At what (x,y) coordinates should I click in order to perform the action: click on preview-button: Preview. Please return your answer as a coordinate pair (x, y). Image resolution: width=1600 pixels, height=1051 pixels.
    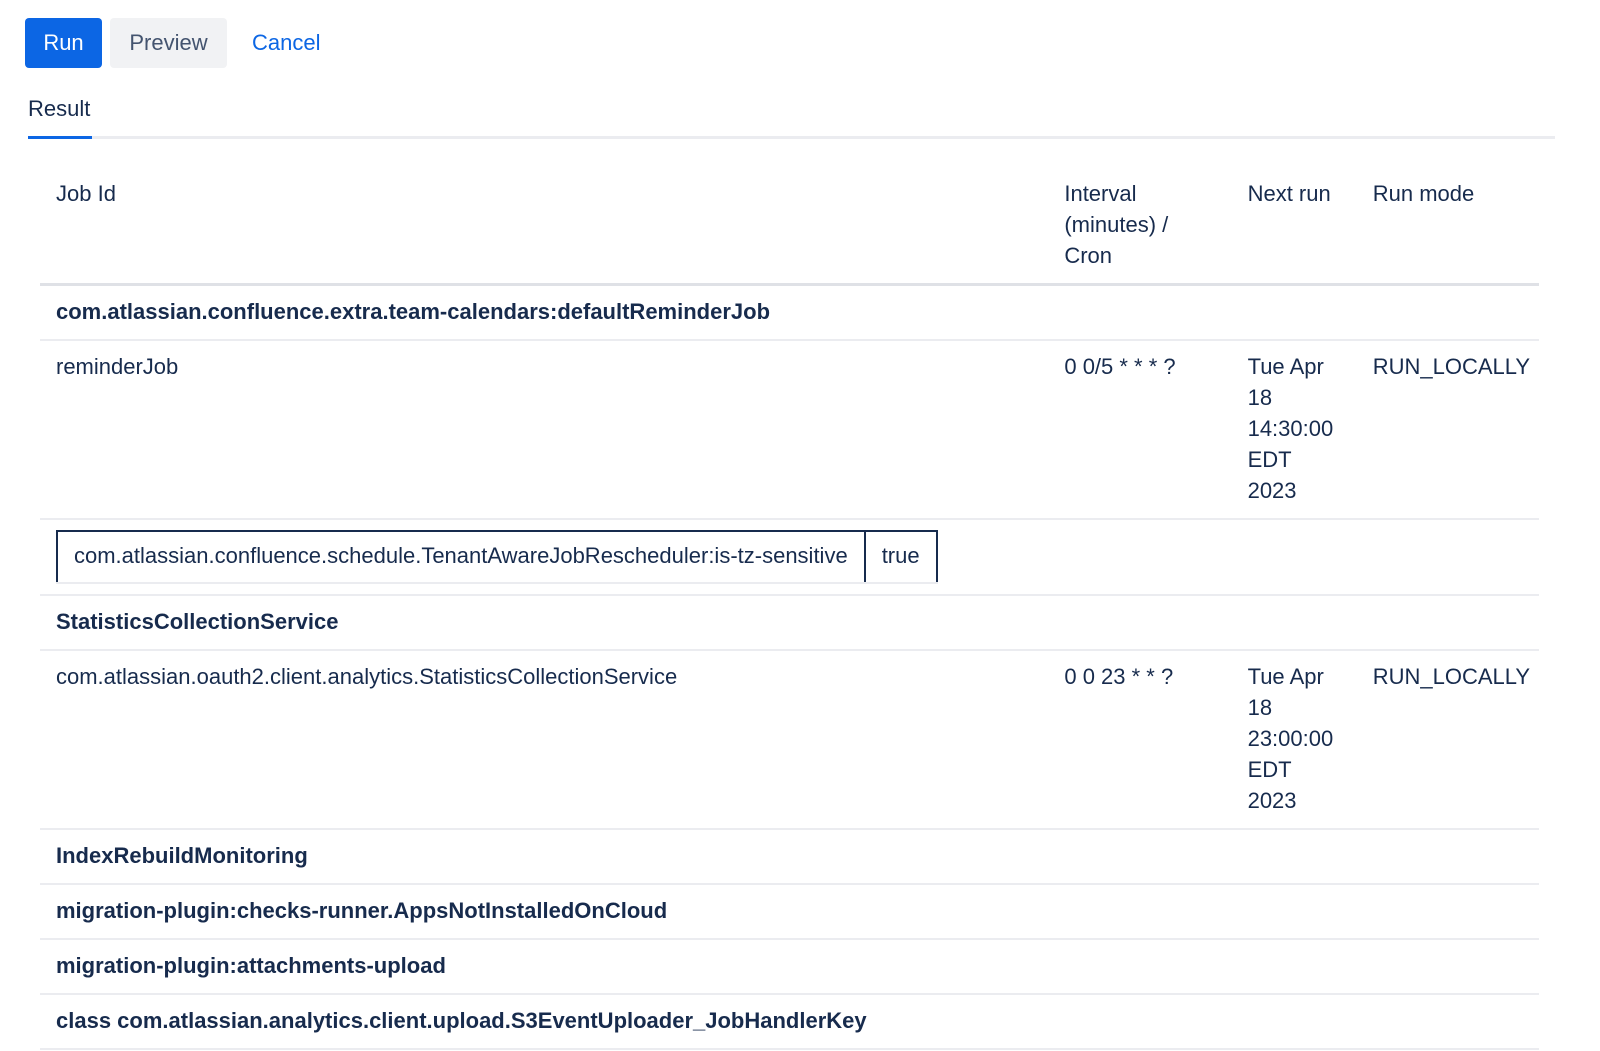
    Looking at the image, I should click on (168, 43).